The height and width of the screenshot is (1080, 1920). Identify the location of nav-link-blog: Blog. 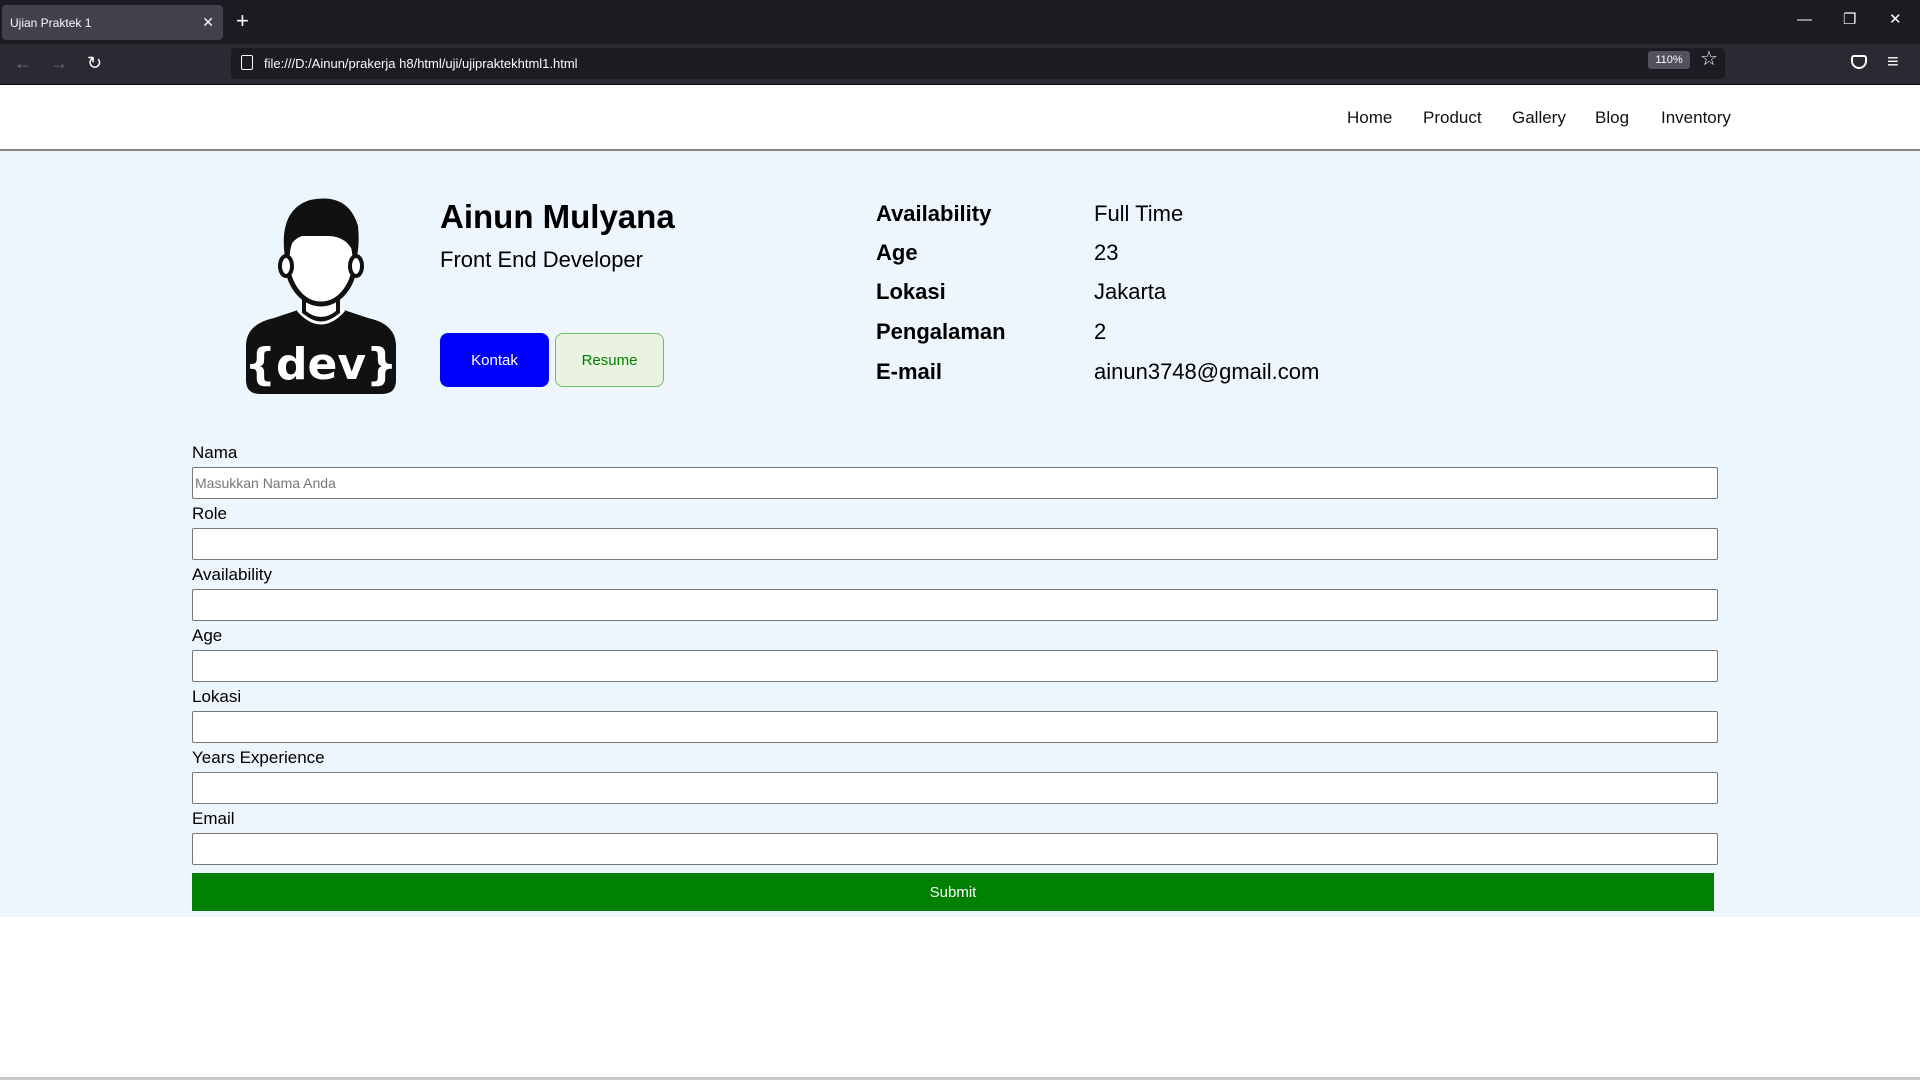
(1612, 118).